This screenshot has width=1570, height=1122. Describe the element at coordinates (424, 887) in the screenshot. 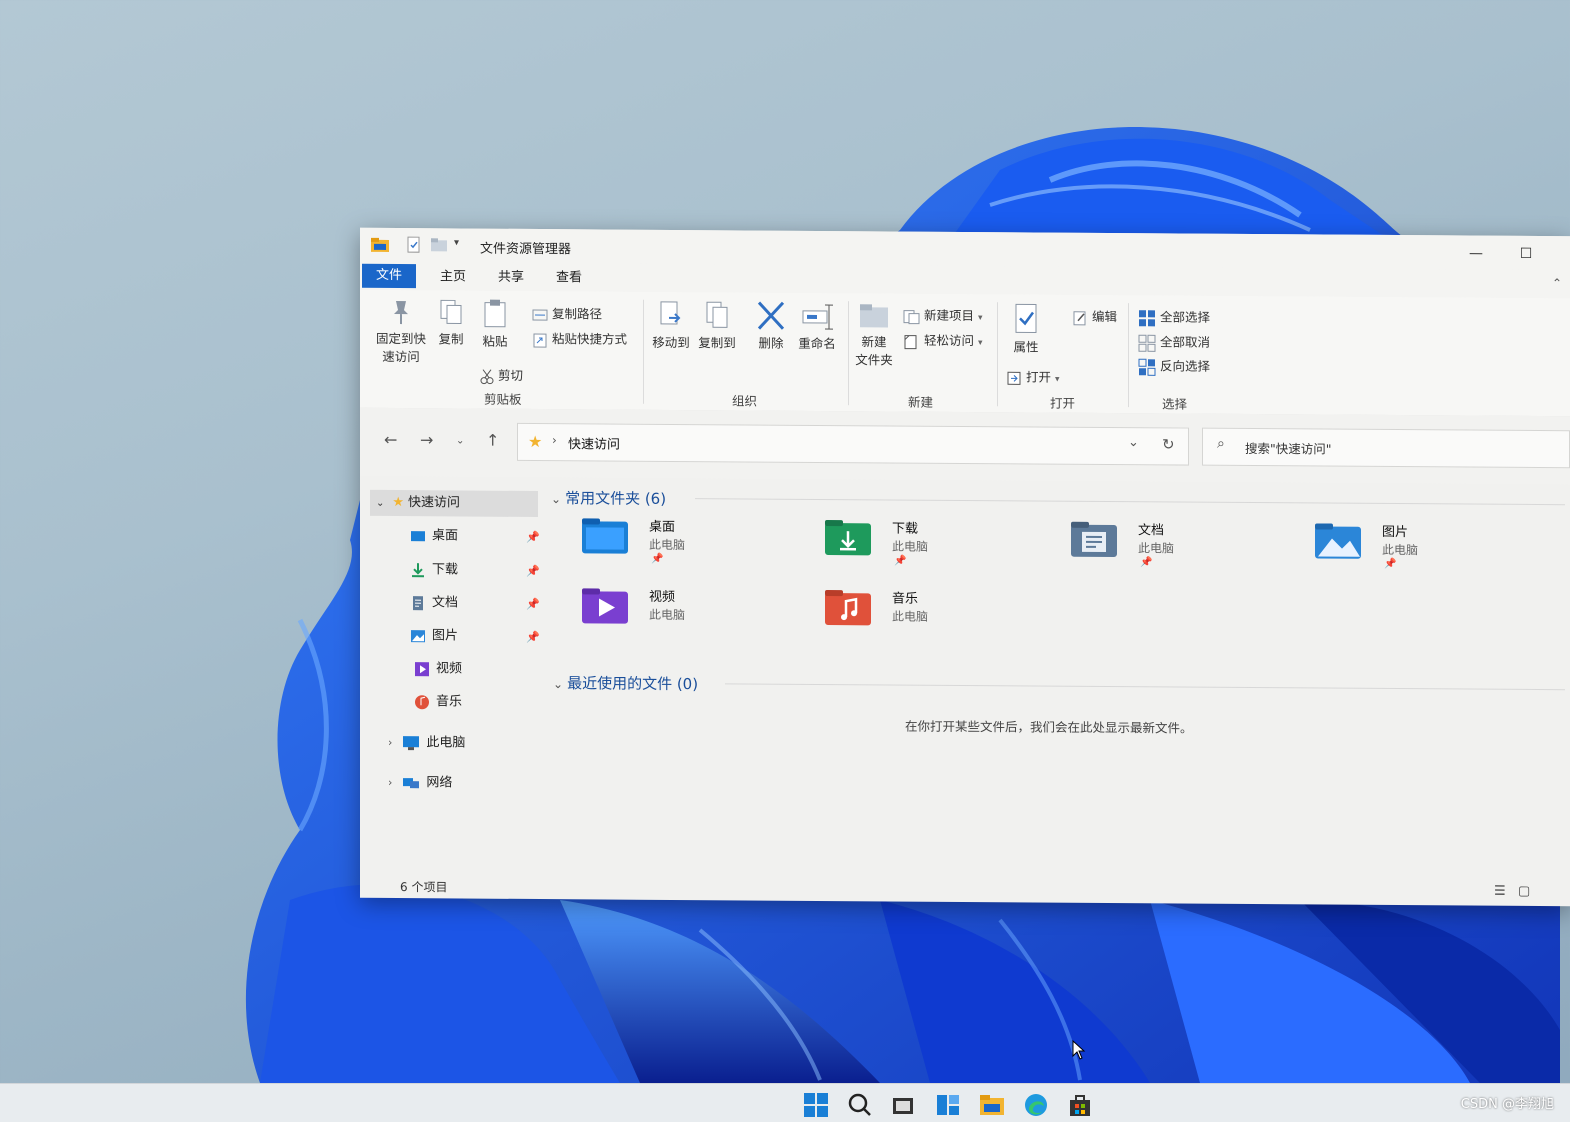

I see `item-count: 6 个项目` at that location.